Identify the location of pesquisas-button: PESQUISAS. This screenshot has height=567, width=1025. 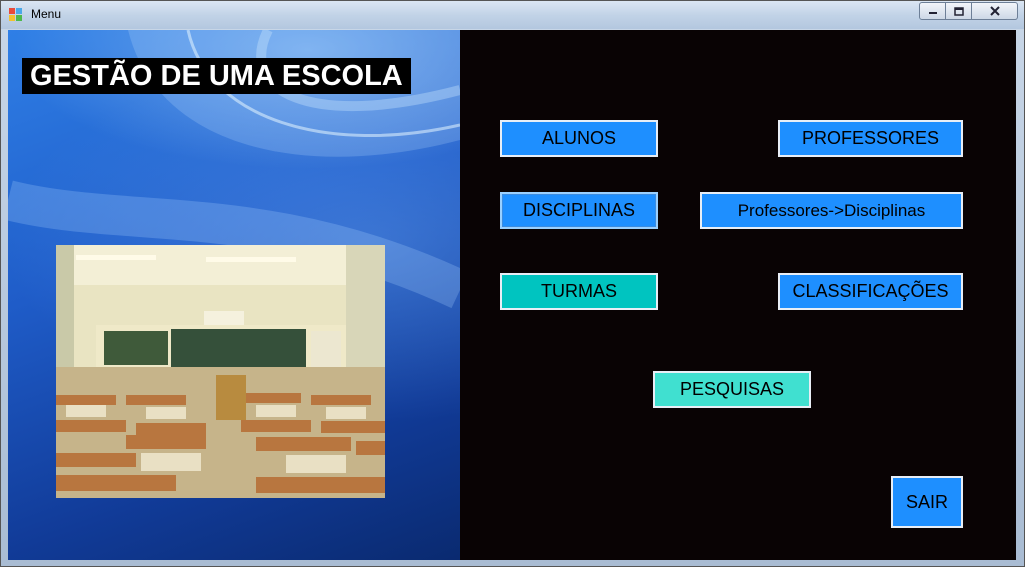
(732, 389).